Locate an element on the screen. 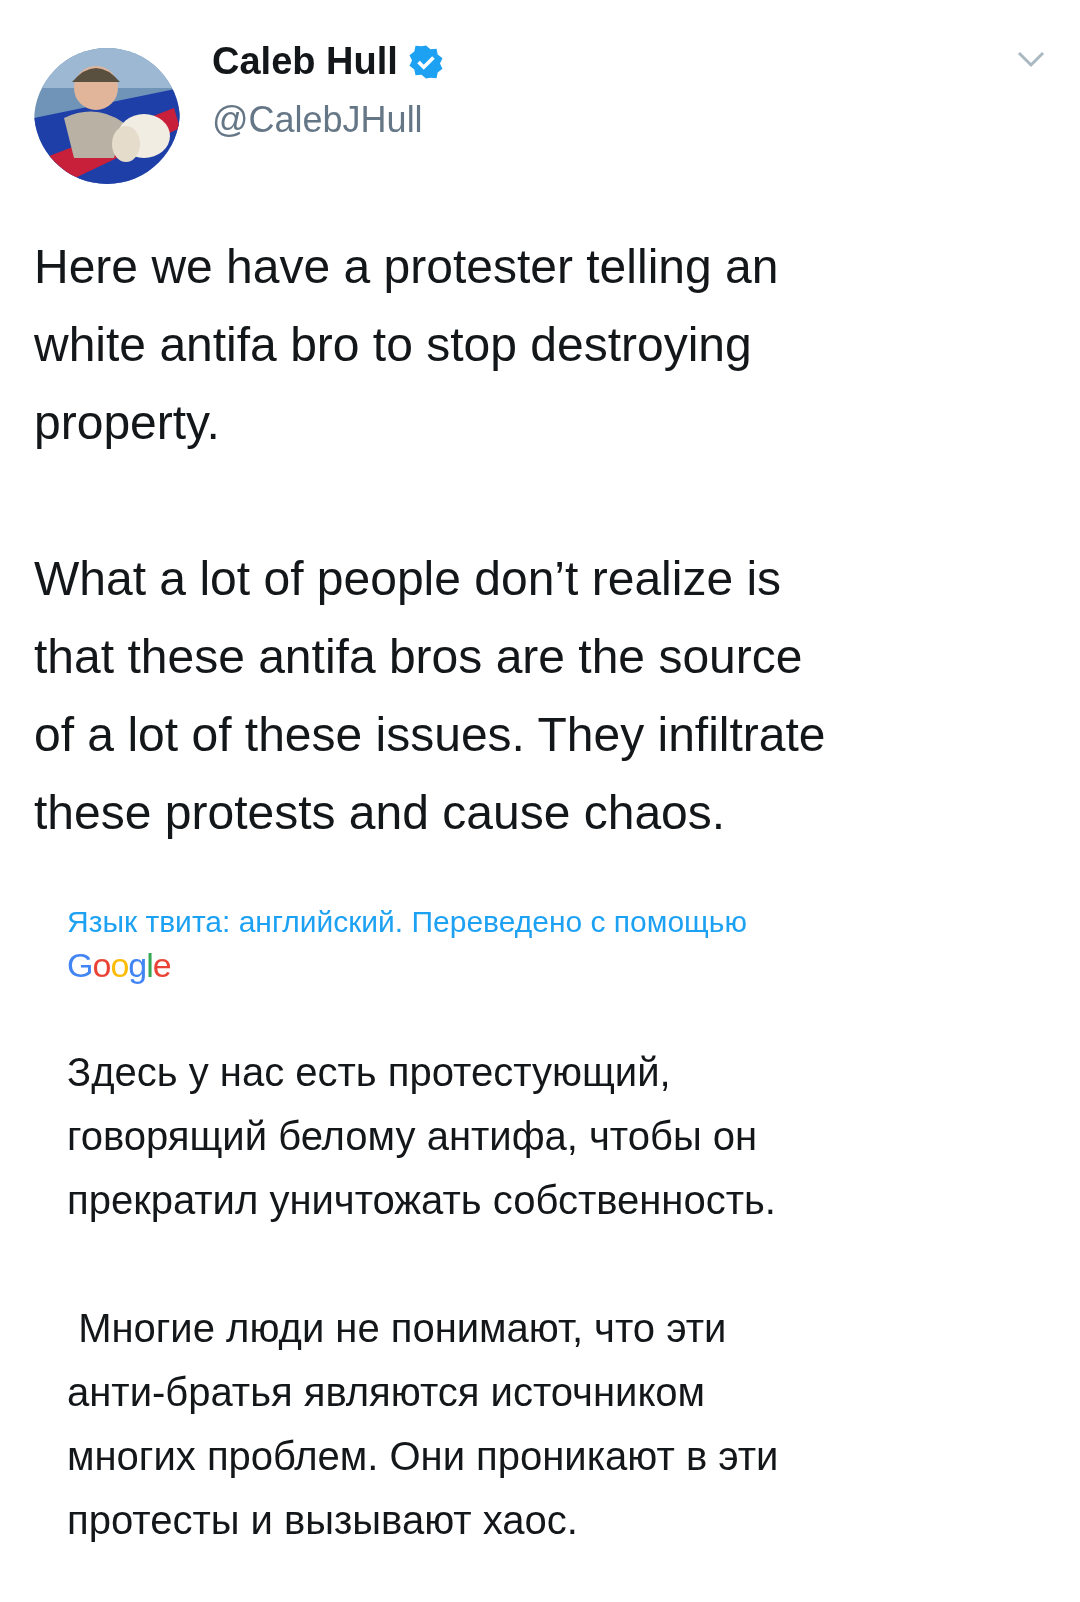  author-handle: @CalebJHull is located at coordinates (318, 120).